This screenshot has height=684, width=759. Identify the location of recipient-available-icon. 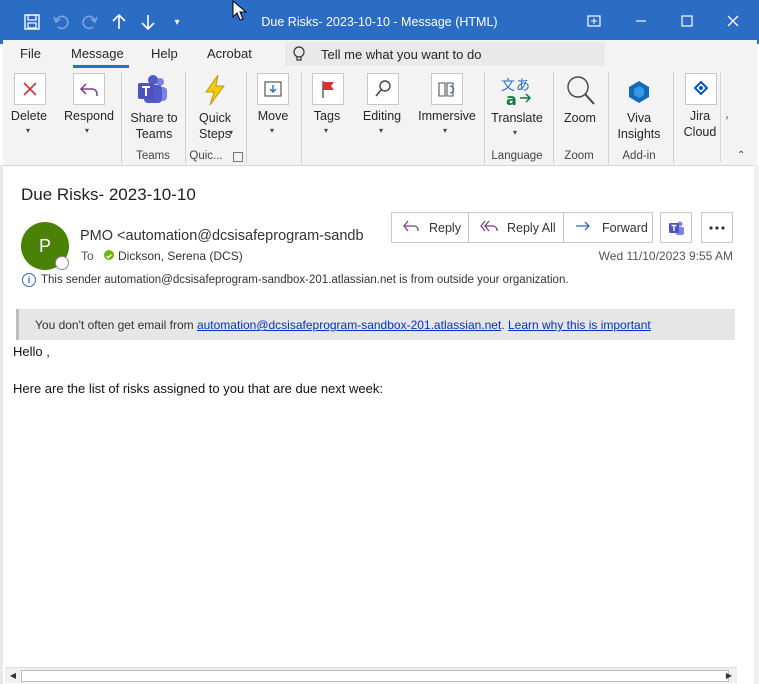
(109, 255).